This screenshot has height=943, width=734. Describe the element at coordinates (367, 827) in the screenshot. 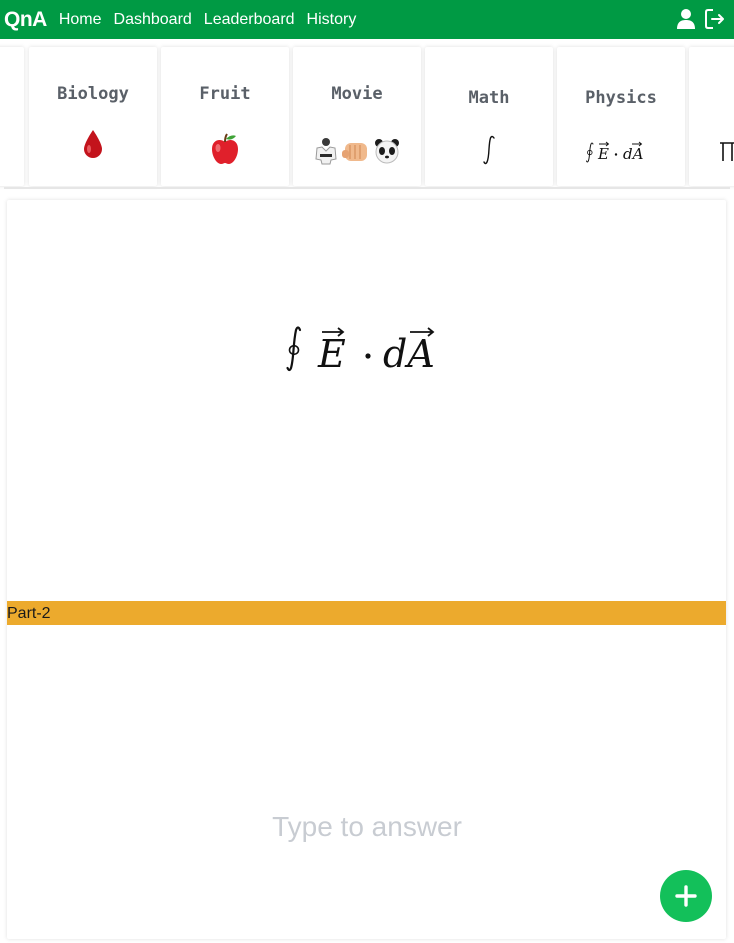

I see `answer-input` at that location.